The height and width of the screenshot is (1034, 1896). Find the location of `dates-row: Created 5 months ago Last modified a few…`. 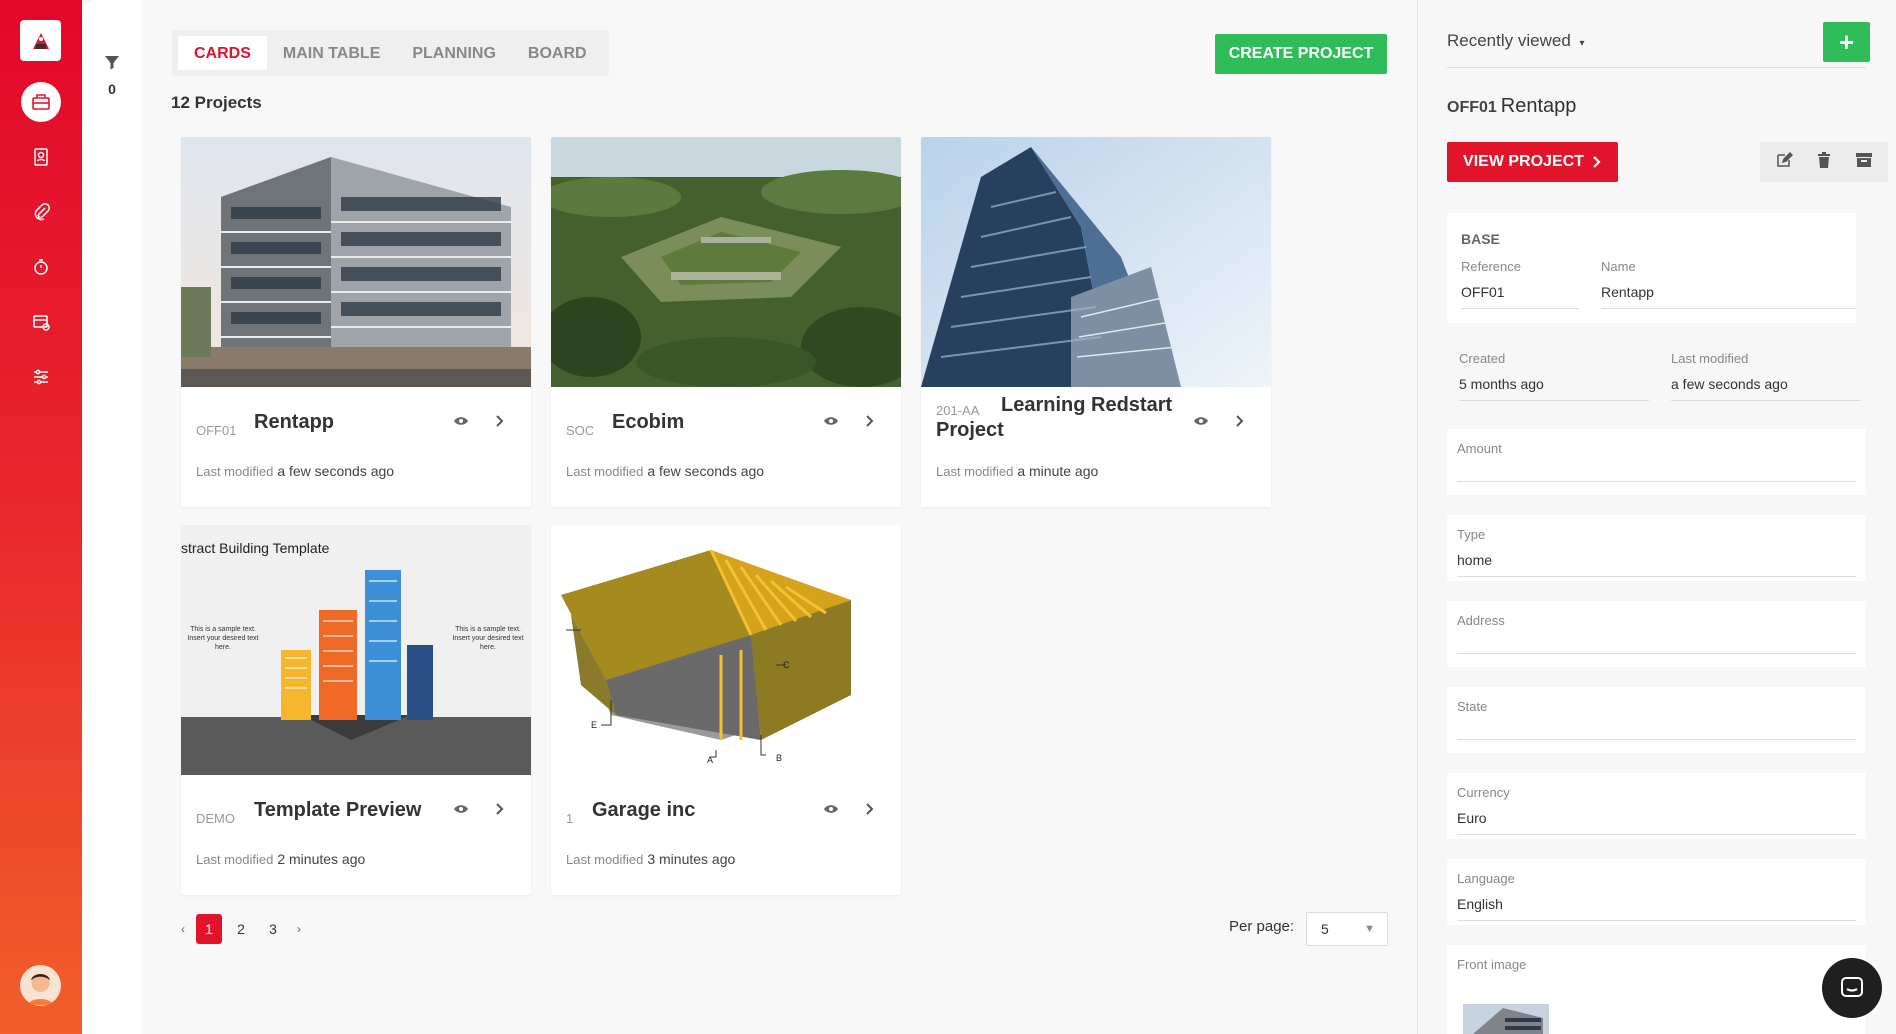

dates-row: Created 5 months ago Last modified a few… is located at coordinates (1656, 373).